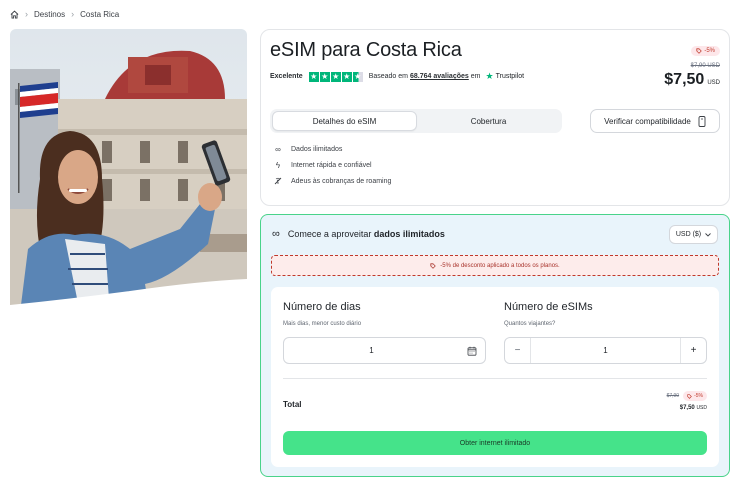  What do you see at coordinates (518, 350) in the screenshot?
I see `decrement-button: −` at bounding box center [518, 350].